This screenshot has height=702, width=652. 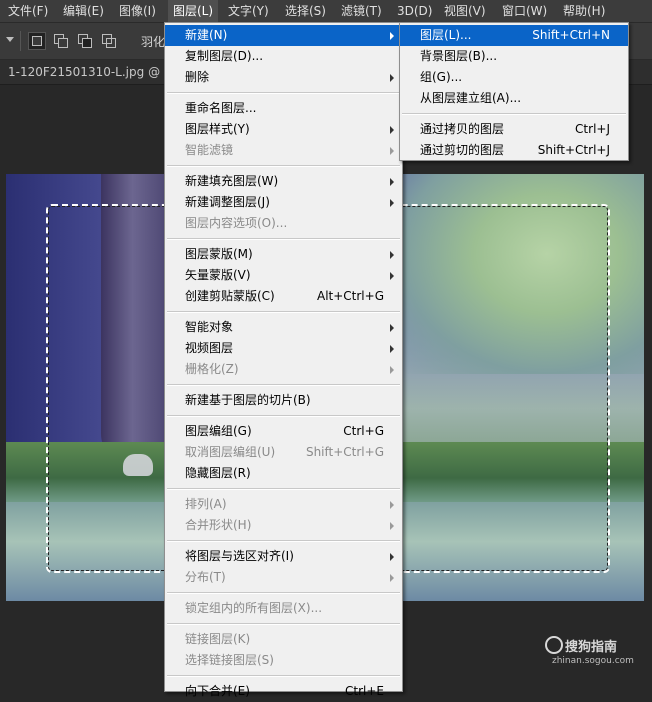 I want to click on layer-menu-item: 图层蒙版(M), so click(x=283, y=254).